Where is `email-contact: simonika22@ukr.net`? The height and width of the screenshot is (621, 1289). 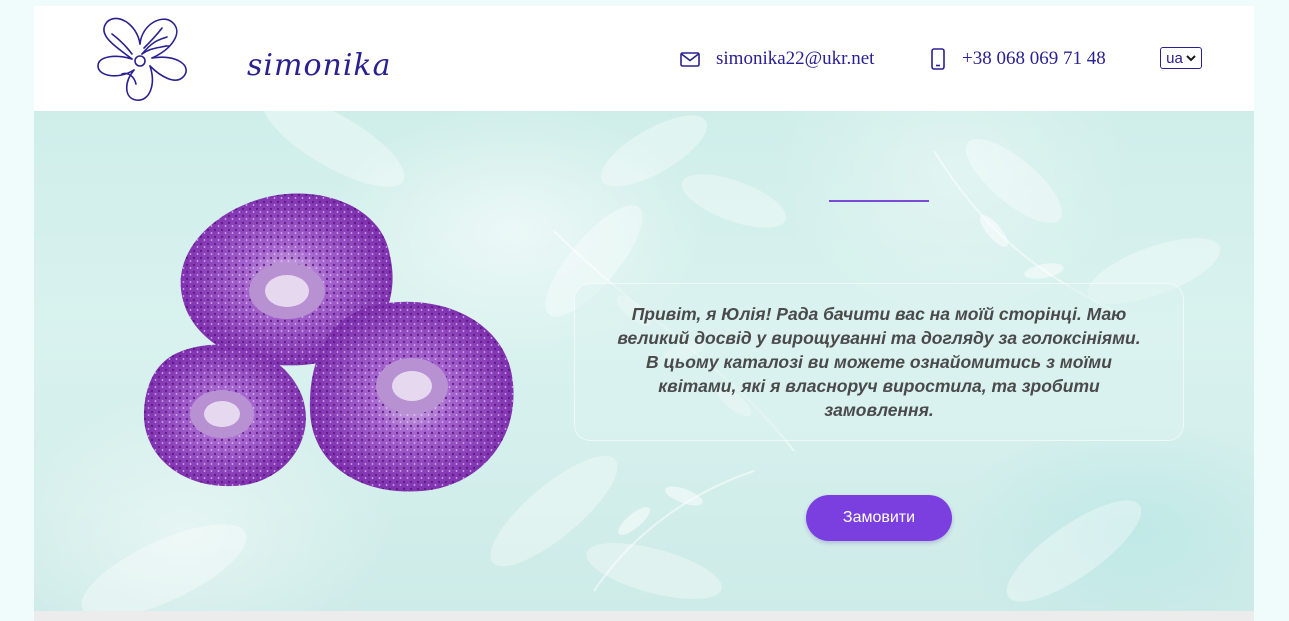 email-contact: simonika22@ukr.net is located at coordinates (777, 59).